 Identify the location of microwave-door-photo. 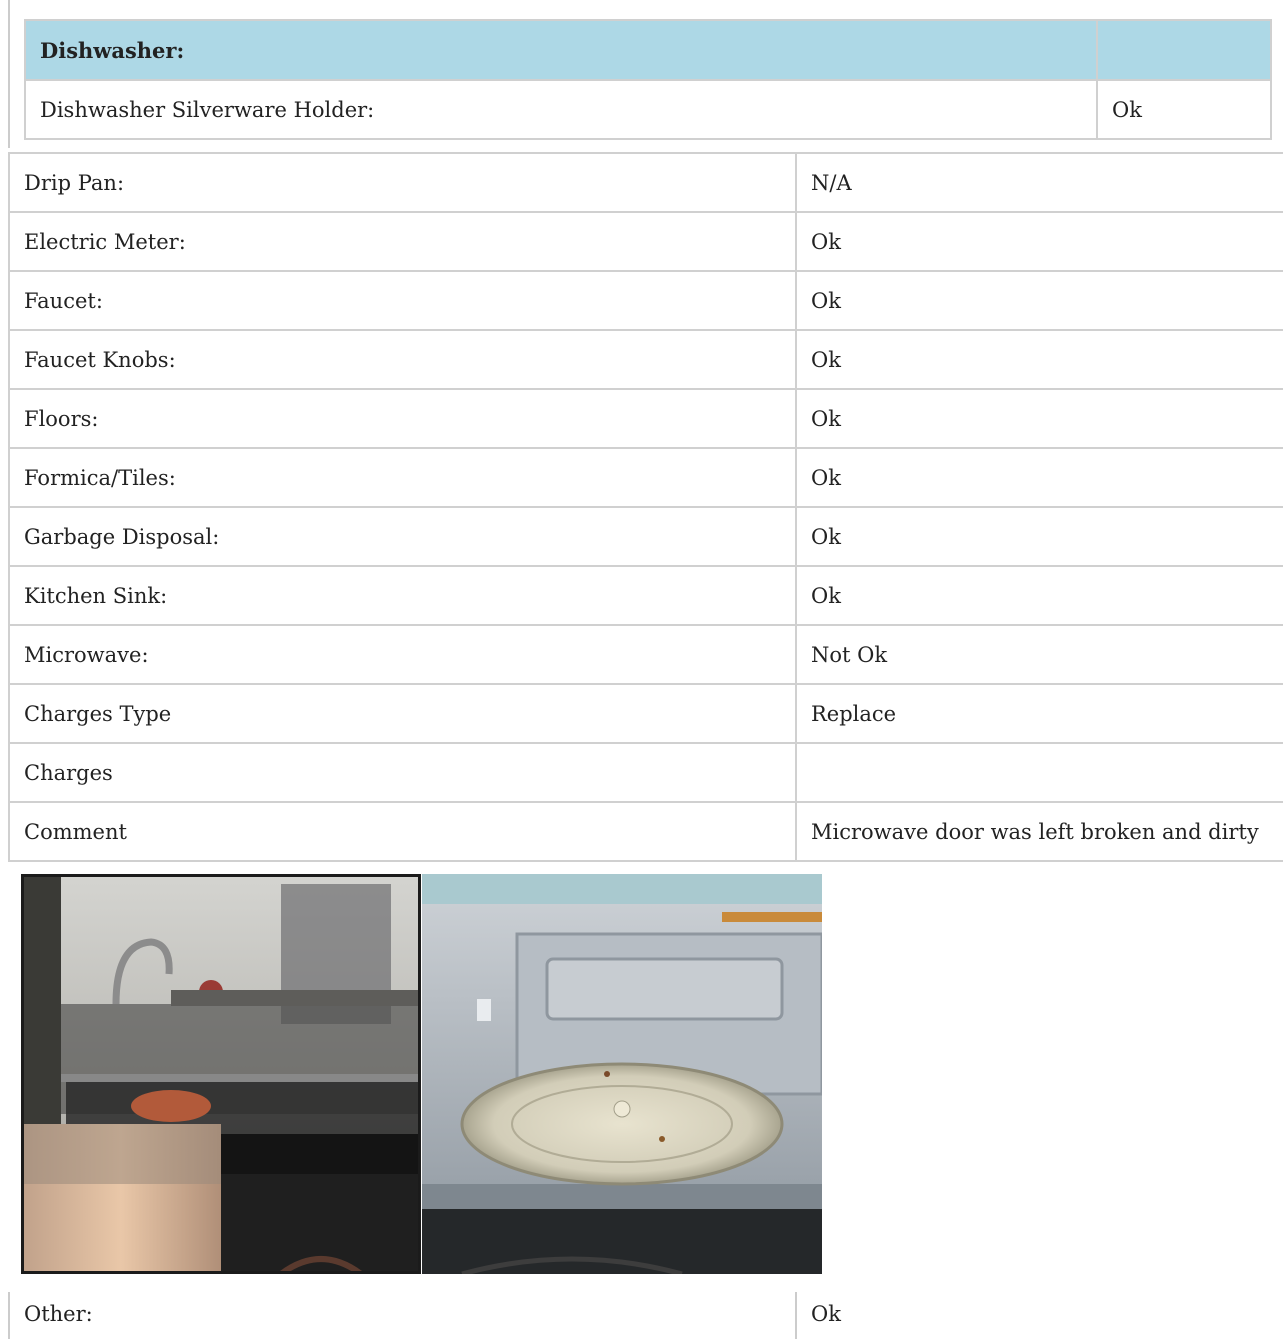
(221, 1074).